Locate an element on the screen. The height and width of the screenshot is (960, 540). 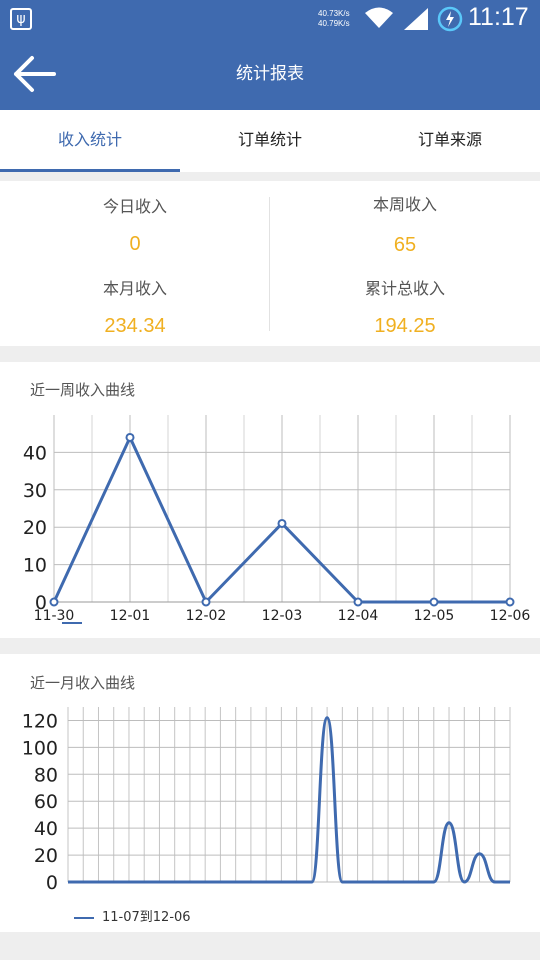
y-tick-label: 120 is located at coordinates (40, 721).